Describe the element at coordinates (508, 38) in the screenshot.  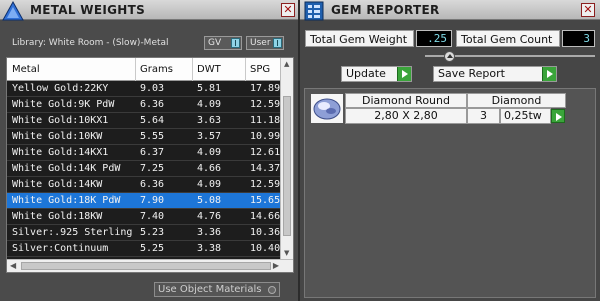
I see `total-gem-count-label: Total Gem Count` at that location.